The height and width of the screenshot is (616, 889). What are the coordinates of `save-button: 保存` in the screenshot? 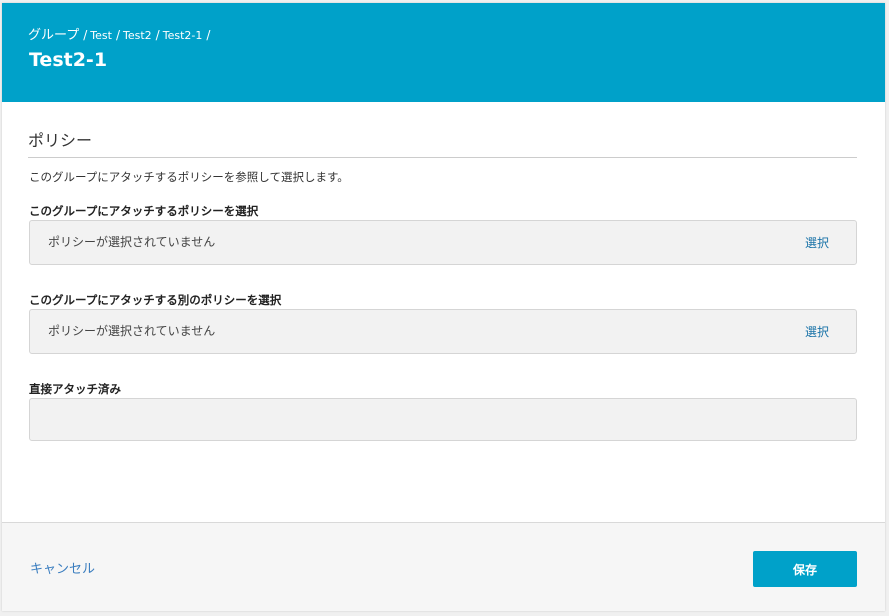 It's located at (805, 569).